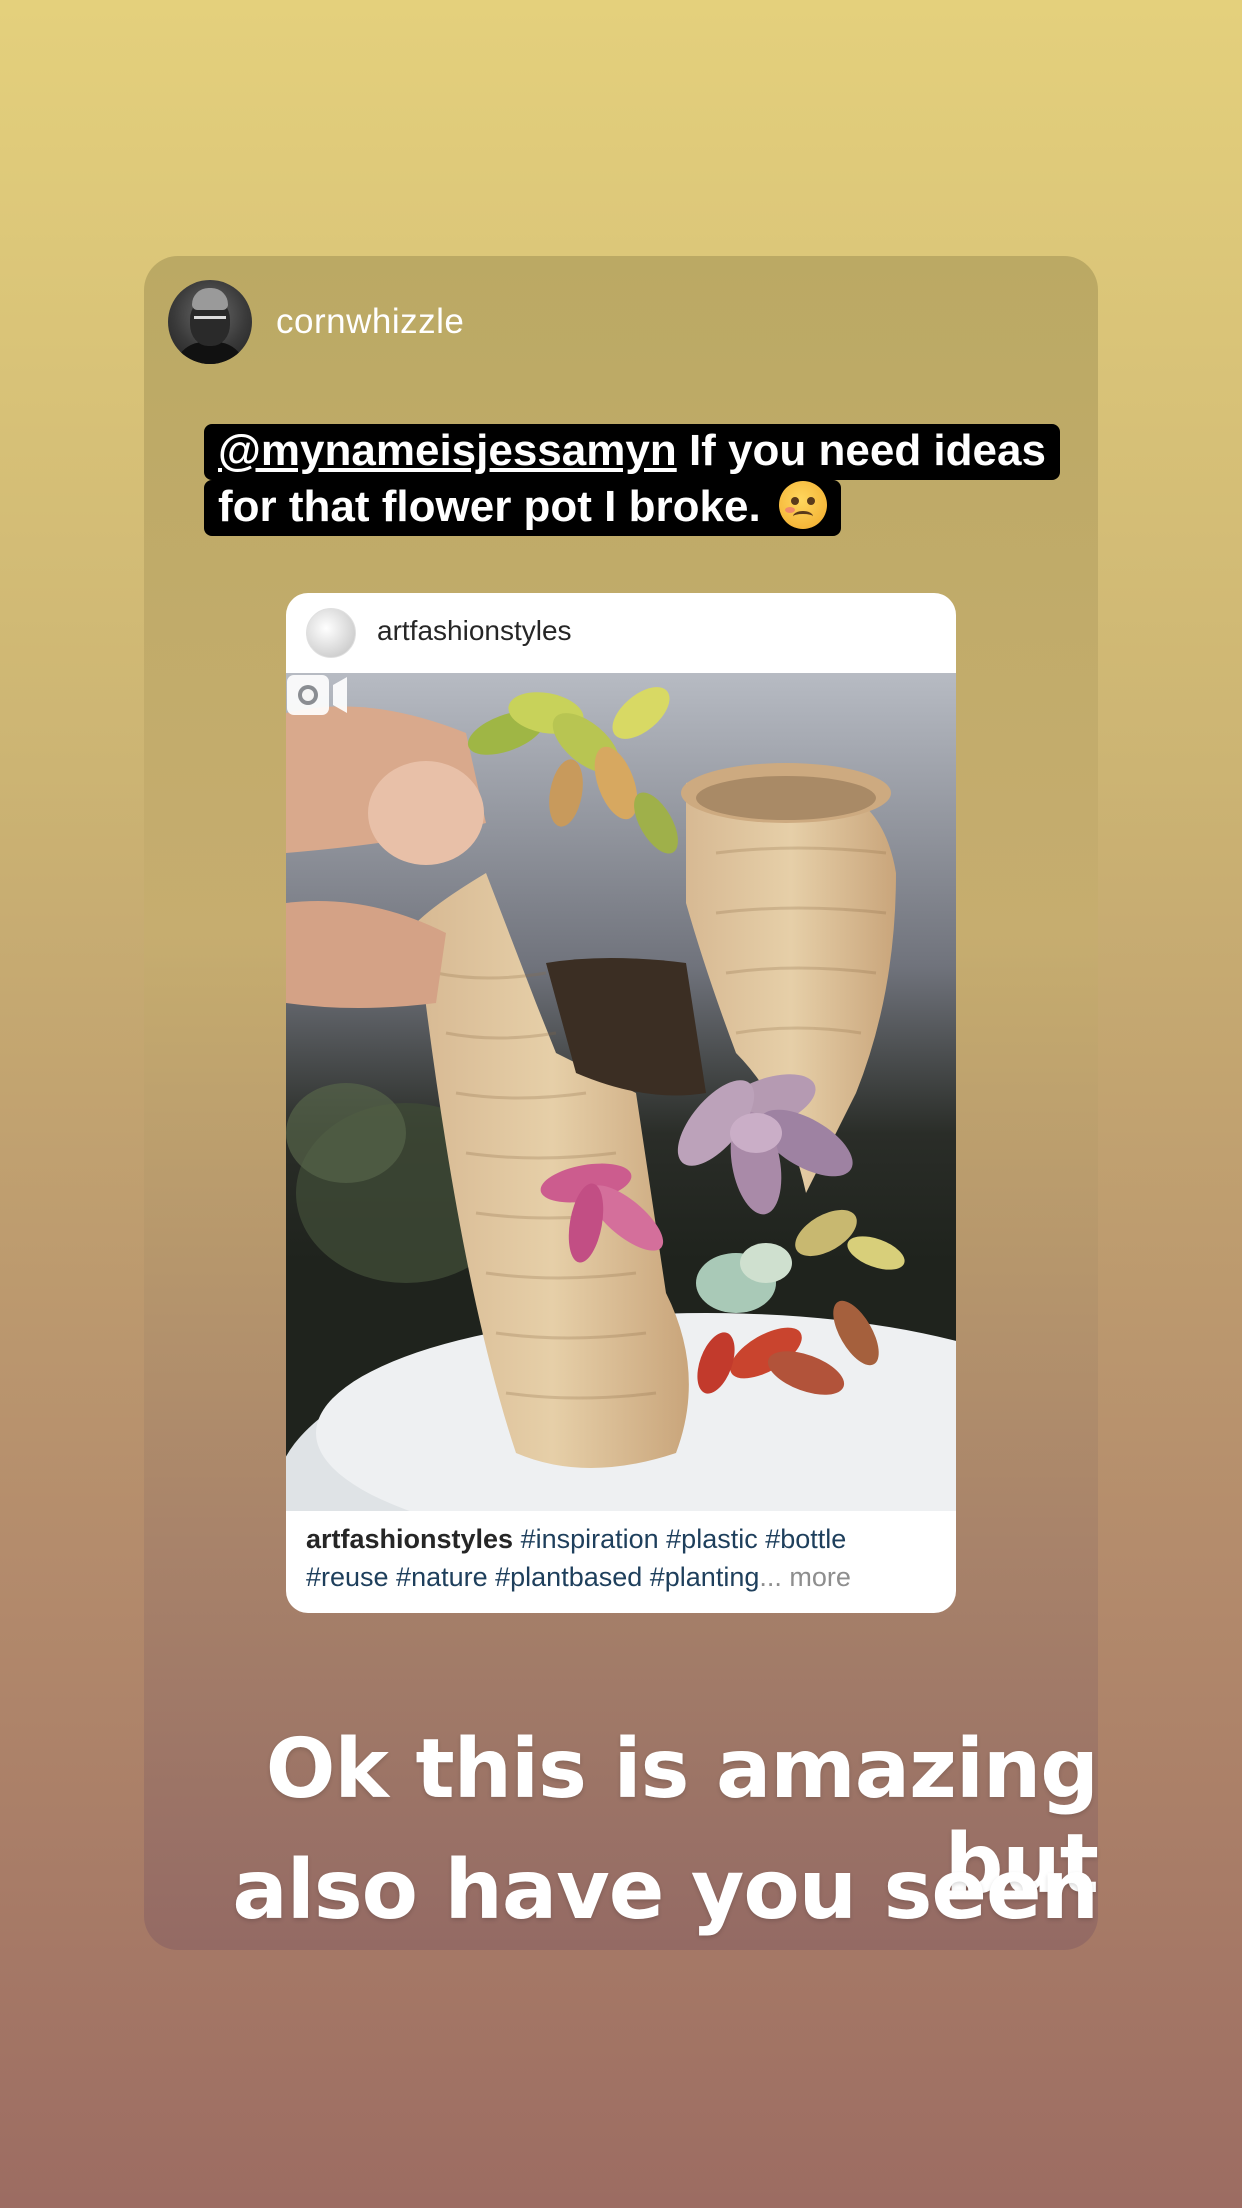  Describe the element at coordinates (447, 450) in the screenshot. I see `mention-link: @mynameisjessamyn` at that location.